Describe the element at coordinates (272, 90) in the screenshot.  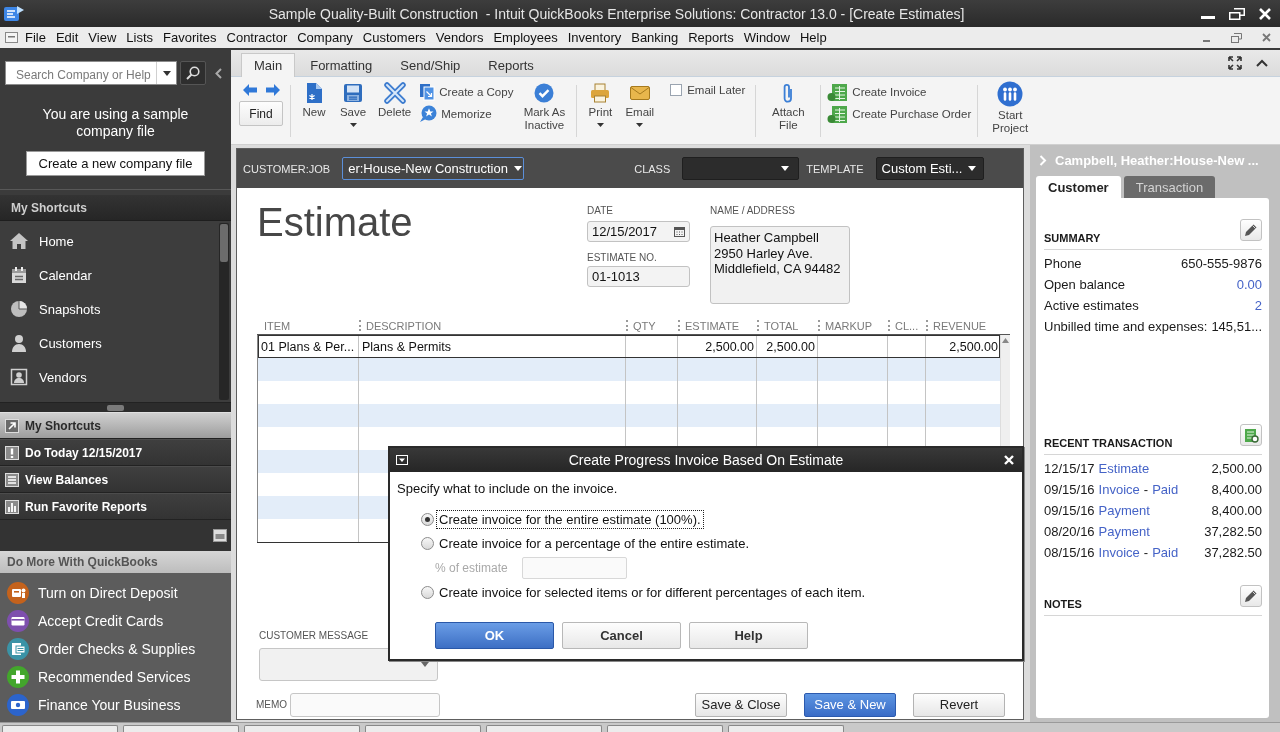
I see `arrow-right-icon` at that location.